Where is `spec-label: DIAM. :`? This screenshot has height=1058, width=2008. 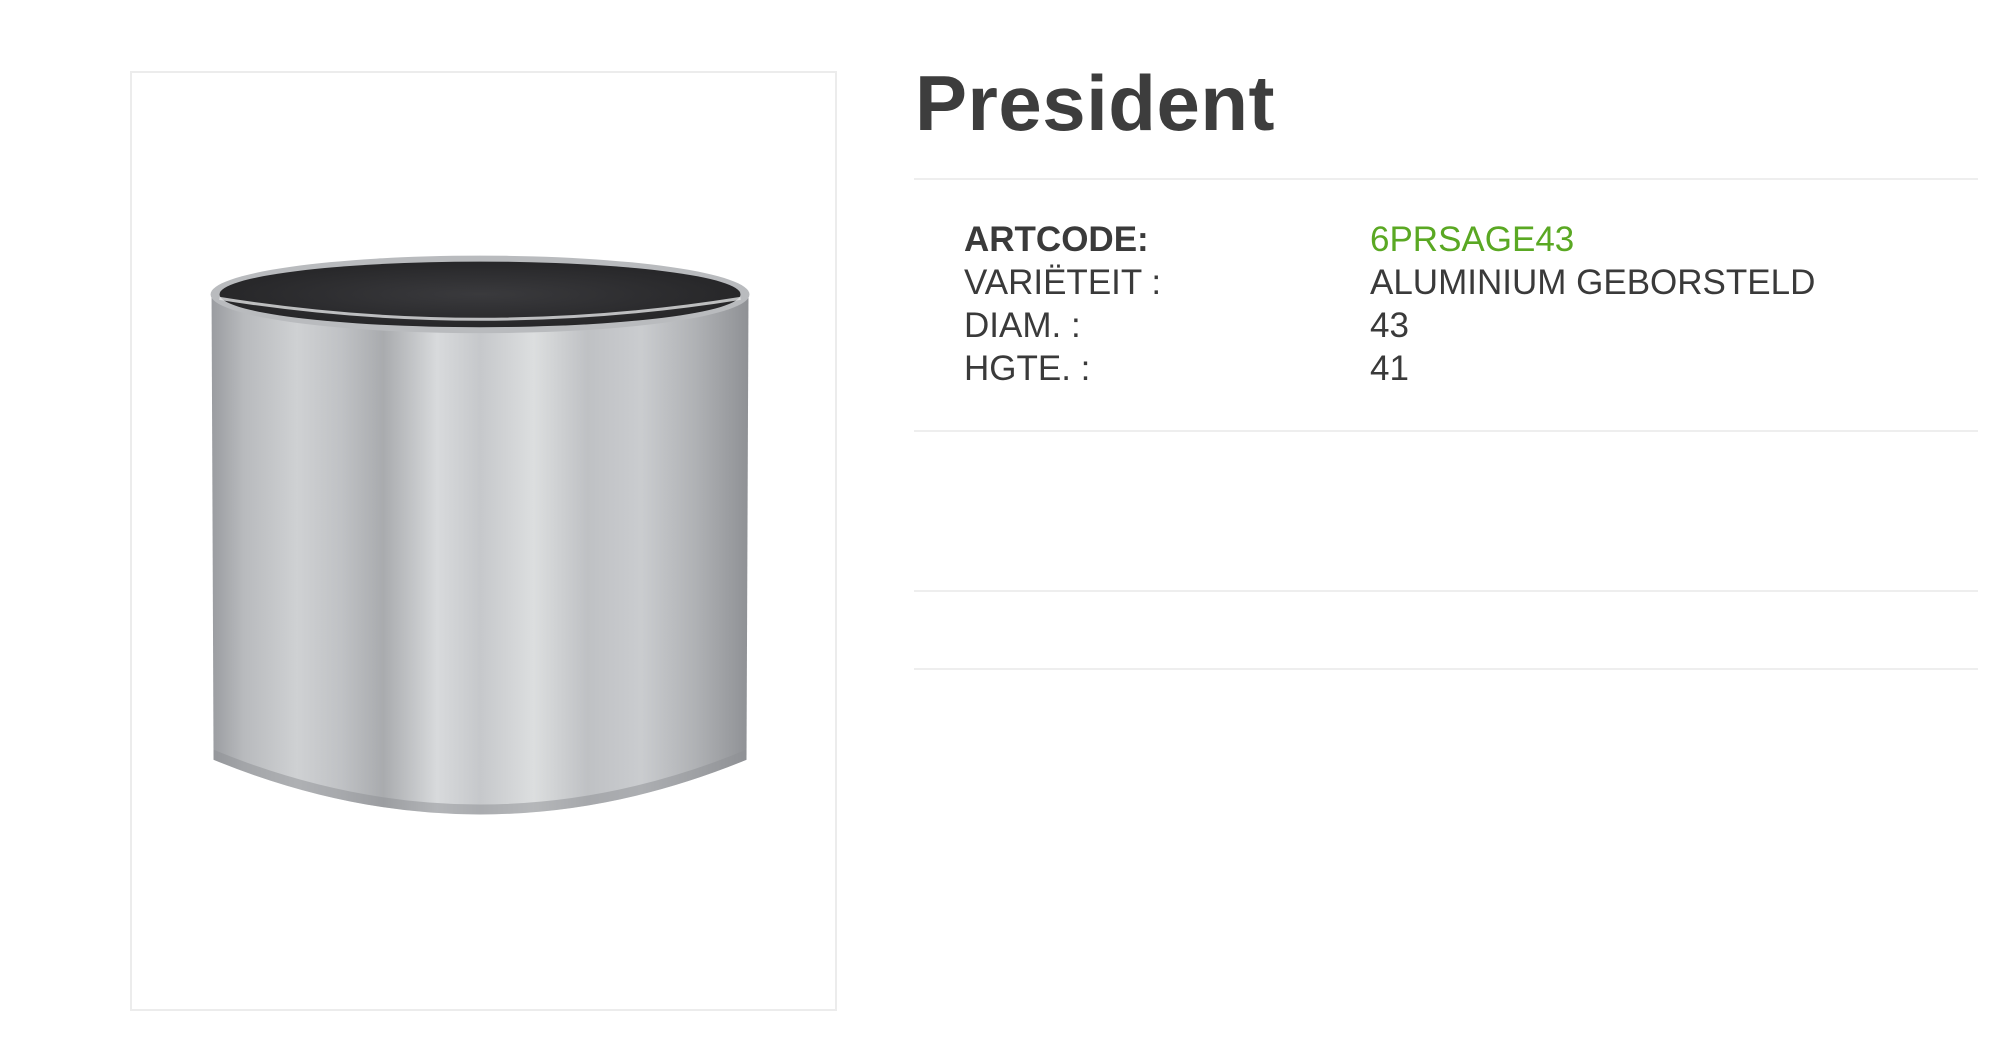 spec-label: DIAM. : is located at coordinates (1022, 325).